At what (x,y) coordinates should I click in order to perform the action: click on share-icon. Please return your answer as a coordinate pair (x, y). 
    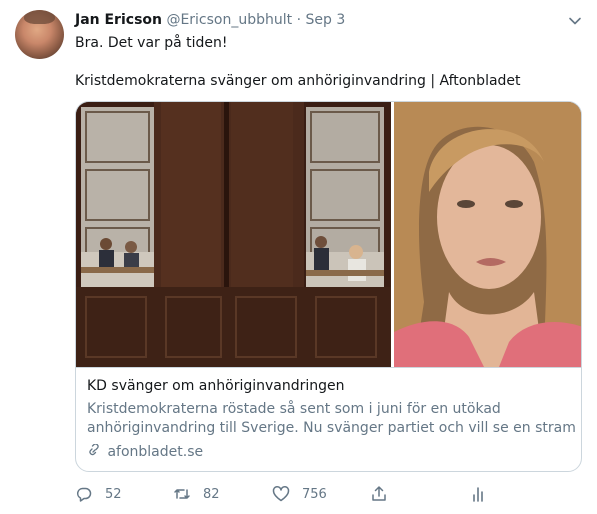
    Looking at the image, I should click on (379, 493).